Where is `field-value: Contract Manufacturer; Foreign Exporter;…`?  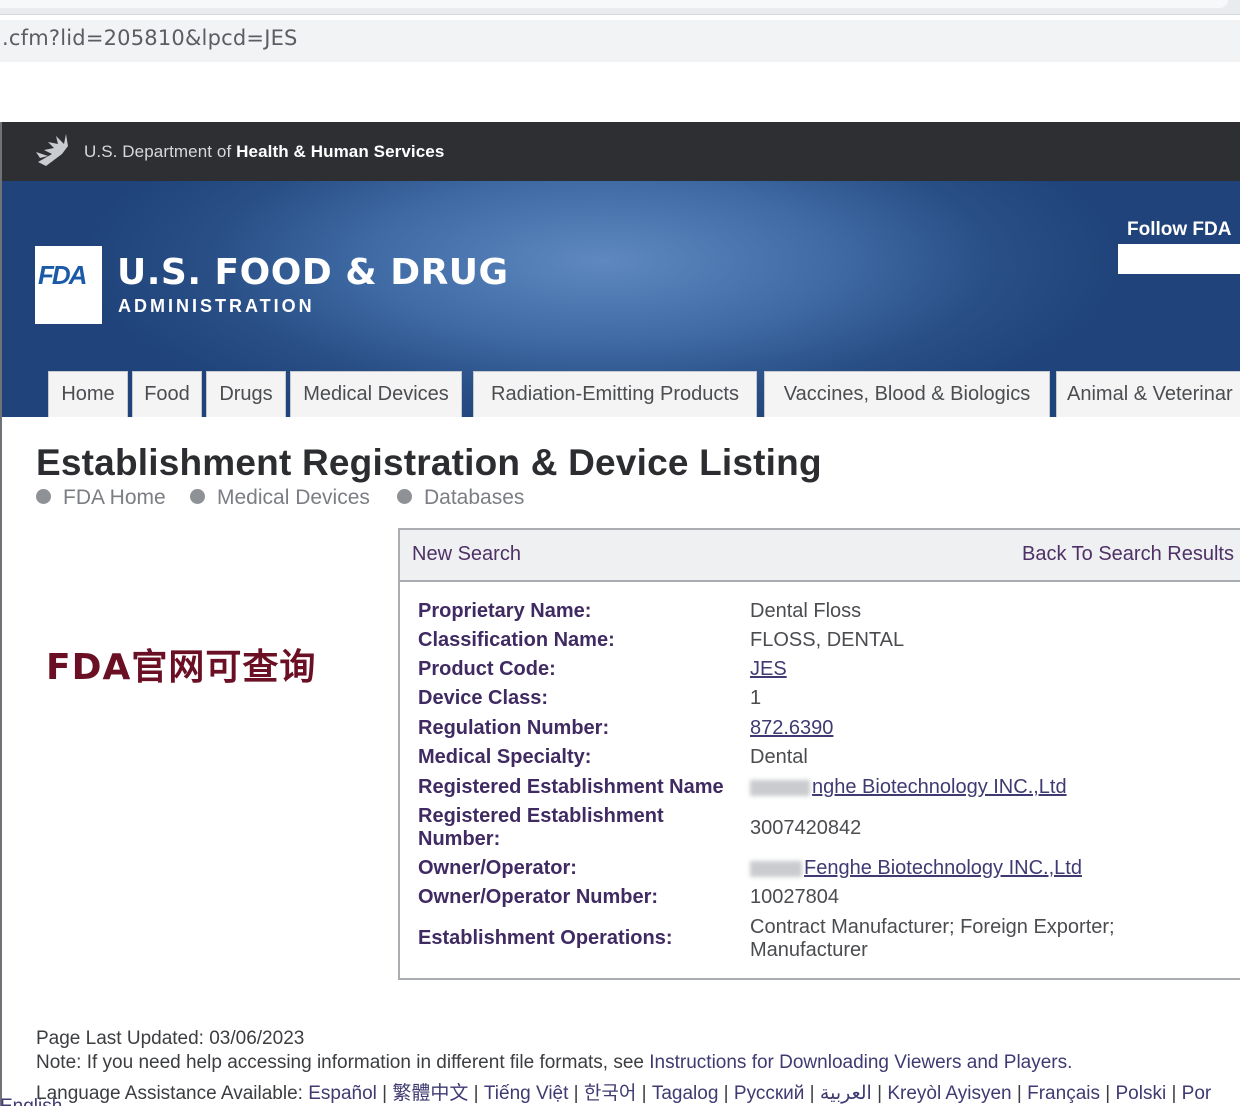 field-value: Contract Manufacturer; Foreign Exporter;… is located at coordinates (932, 938).